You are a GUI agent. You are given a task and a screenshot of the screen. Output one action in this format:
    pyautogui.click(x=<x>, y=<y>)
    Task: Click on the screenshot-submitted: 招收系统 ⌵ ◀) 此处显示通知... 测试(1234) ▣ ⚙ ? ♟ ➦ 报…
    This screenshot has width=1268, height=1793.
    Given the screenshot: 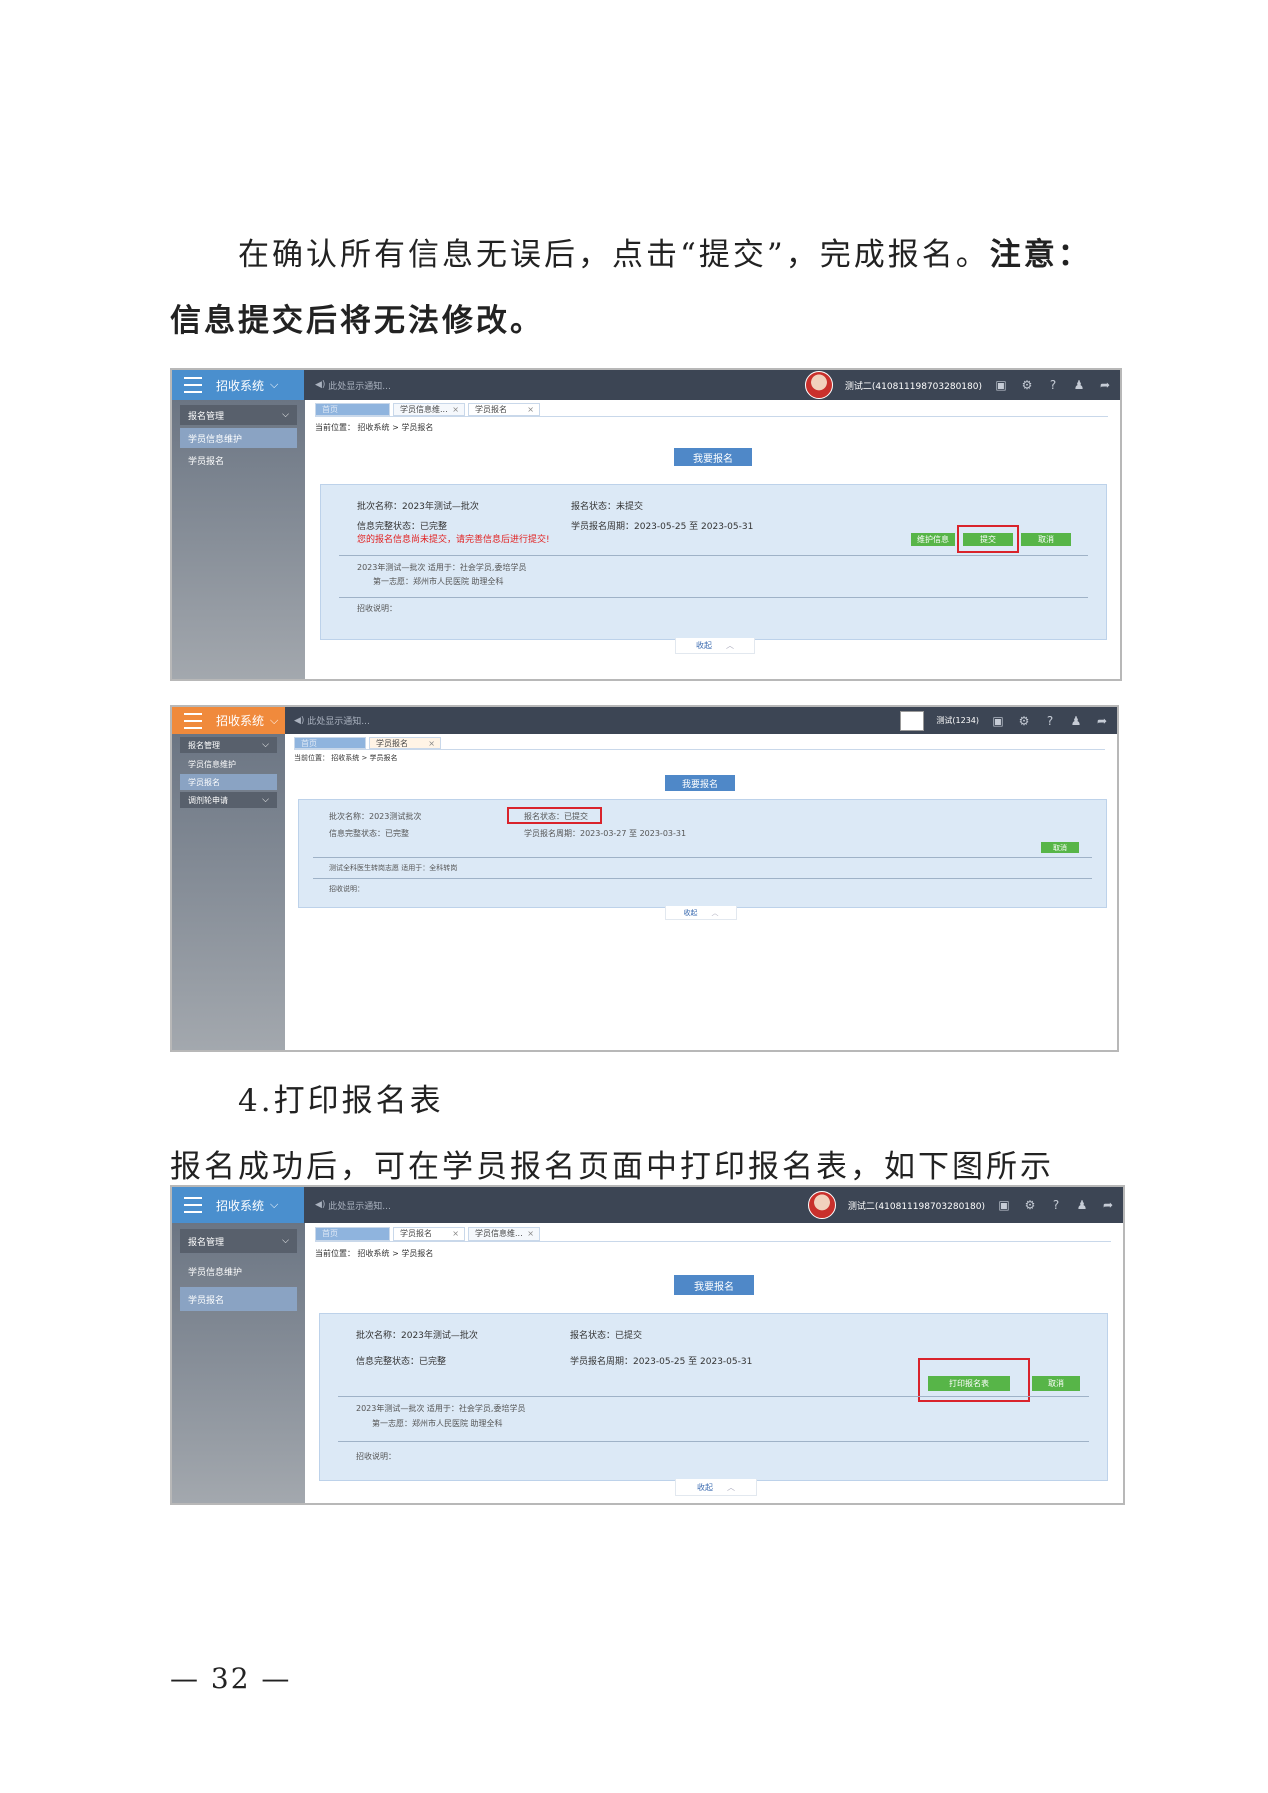 What is the action you would take?
    pyautogui.click(x=644, y=878)
    